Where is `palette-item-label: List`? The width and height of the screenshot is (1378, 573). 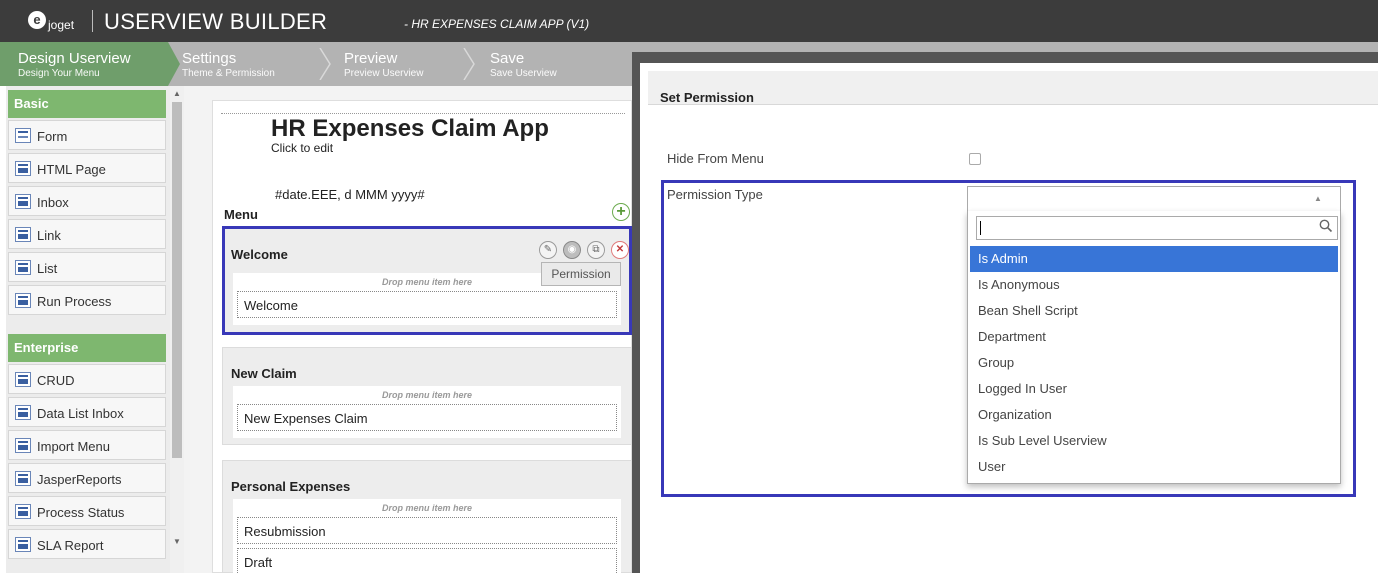 palette-item-label: List is located at coordinates (47, 268).